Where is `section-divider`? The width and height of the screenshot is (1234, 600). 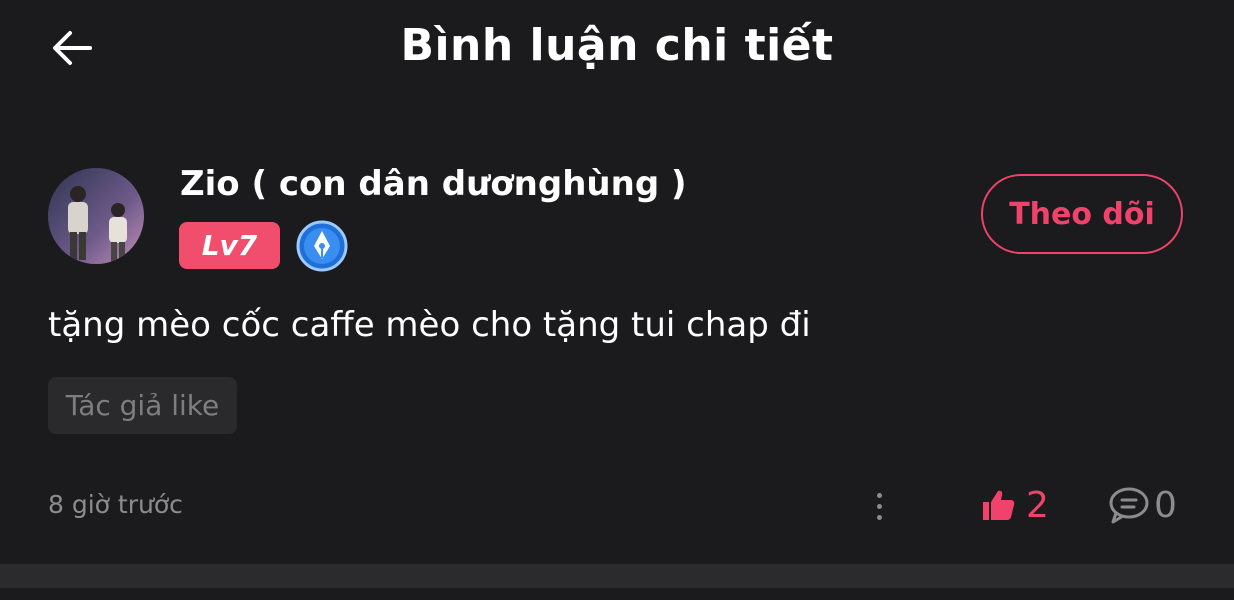 section-divider is located at coordinates (617, 576).